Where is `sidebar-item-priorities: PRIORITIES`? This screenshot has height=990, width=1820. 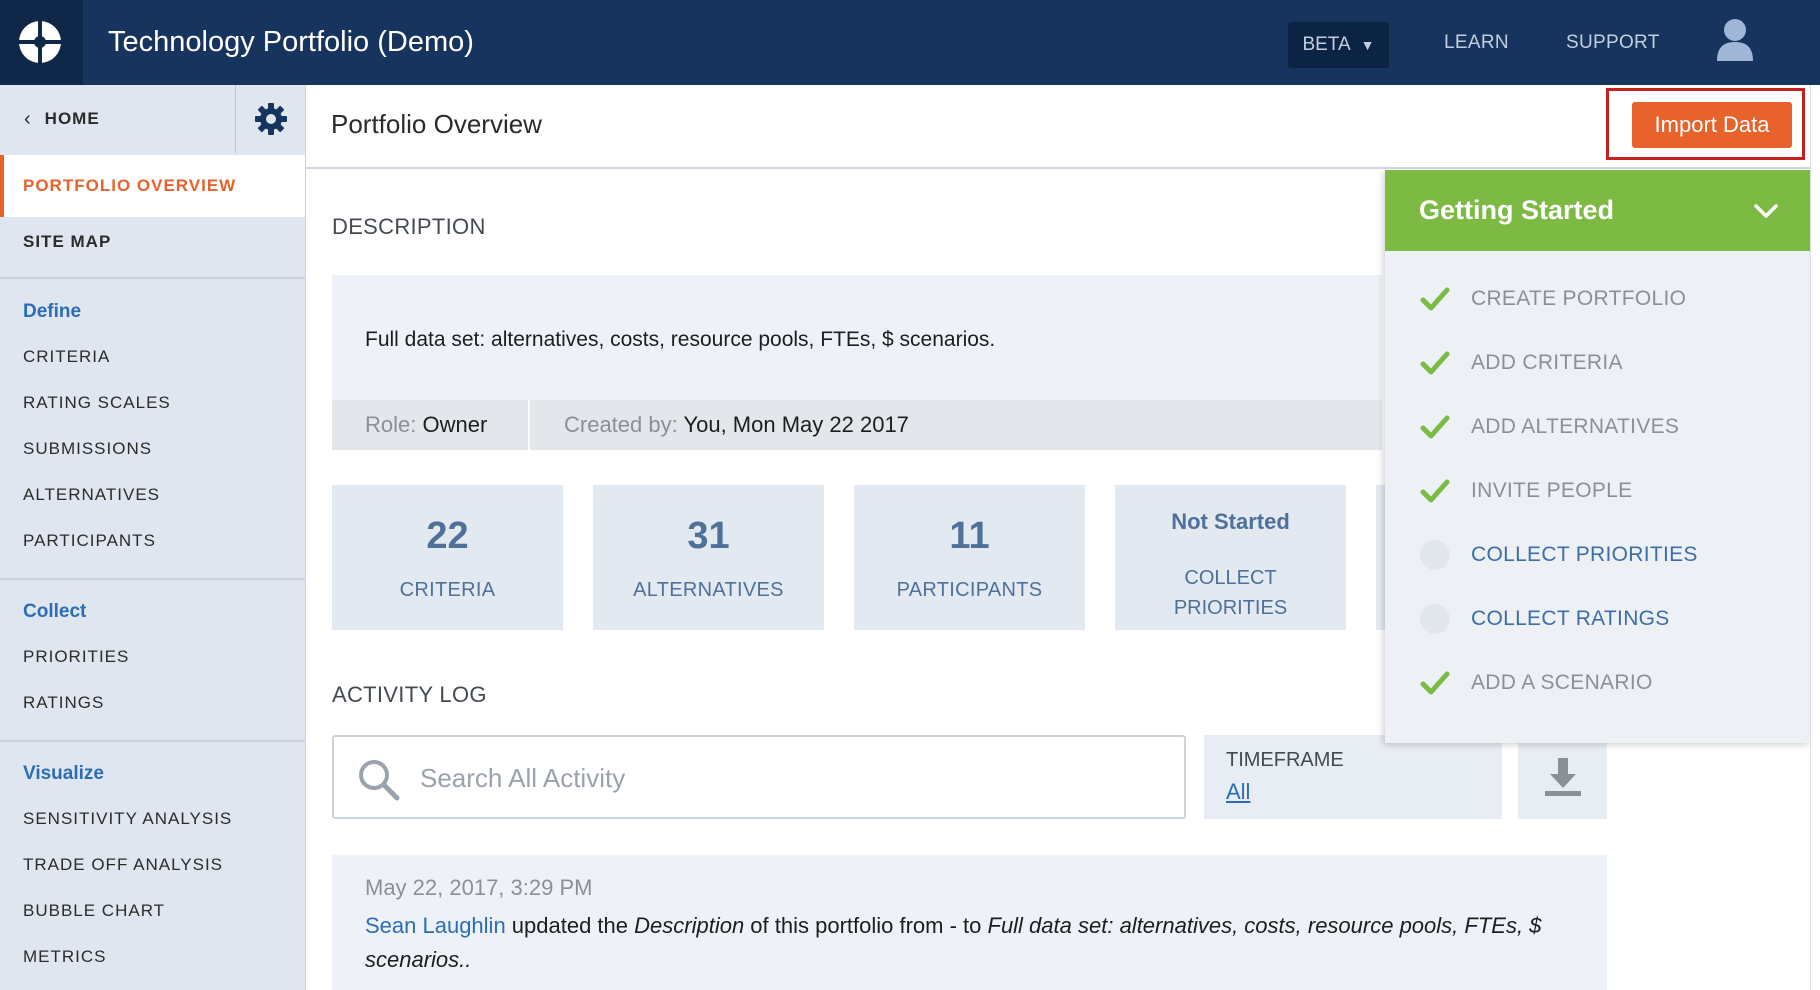 sidebar-item-priorities: PRIORITIES is located at coordinates (76, 657).